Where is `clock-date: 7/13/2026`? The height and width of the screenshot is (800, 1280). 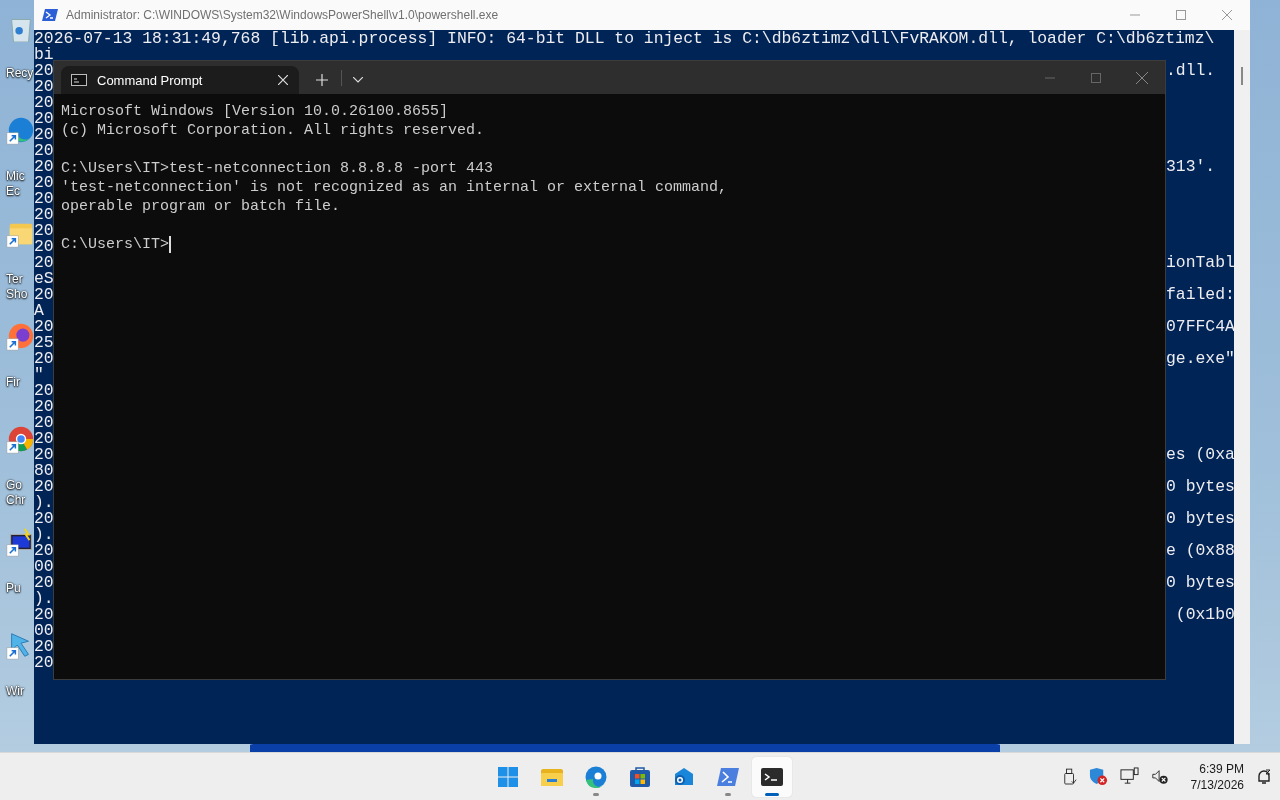 clock-date: 7/13/2026 is located at coordinates (1217, 784).